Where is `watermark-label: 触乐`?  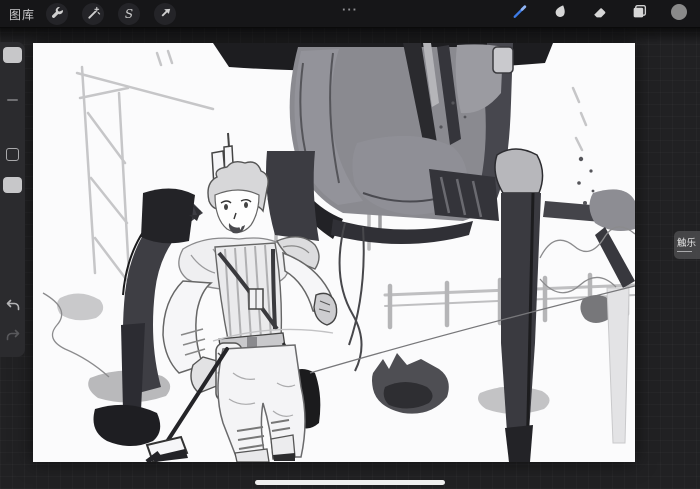 watermark-label: 触乐 is located at coordinates (687, 243).